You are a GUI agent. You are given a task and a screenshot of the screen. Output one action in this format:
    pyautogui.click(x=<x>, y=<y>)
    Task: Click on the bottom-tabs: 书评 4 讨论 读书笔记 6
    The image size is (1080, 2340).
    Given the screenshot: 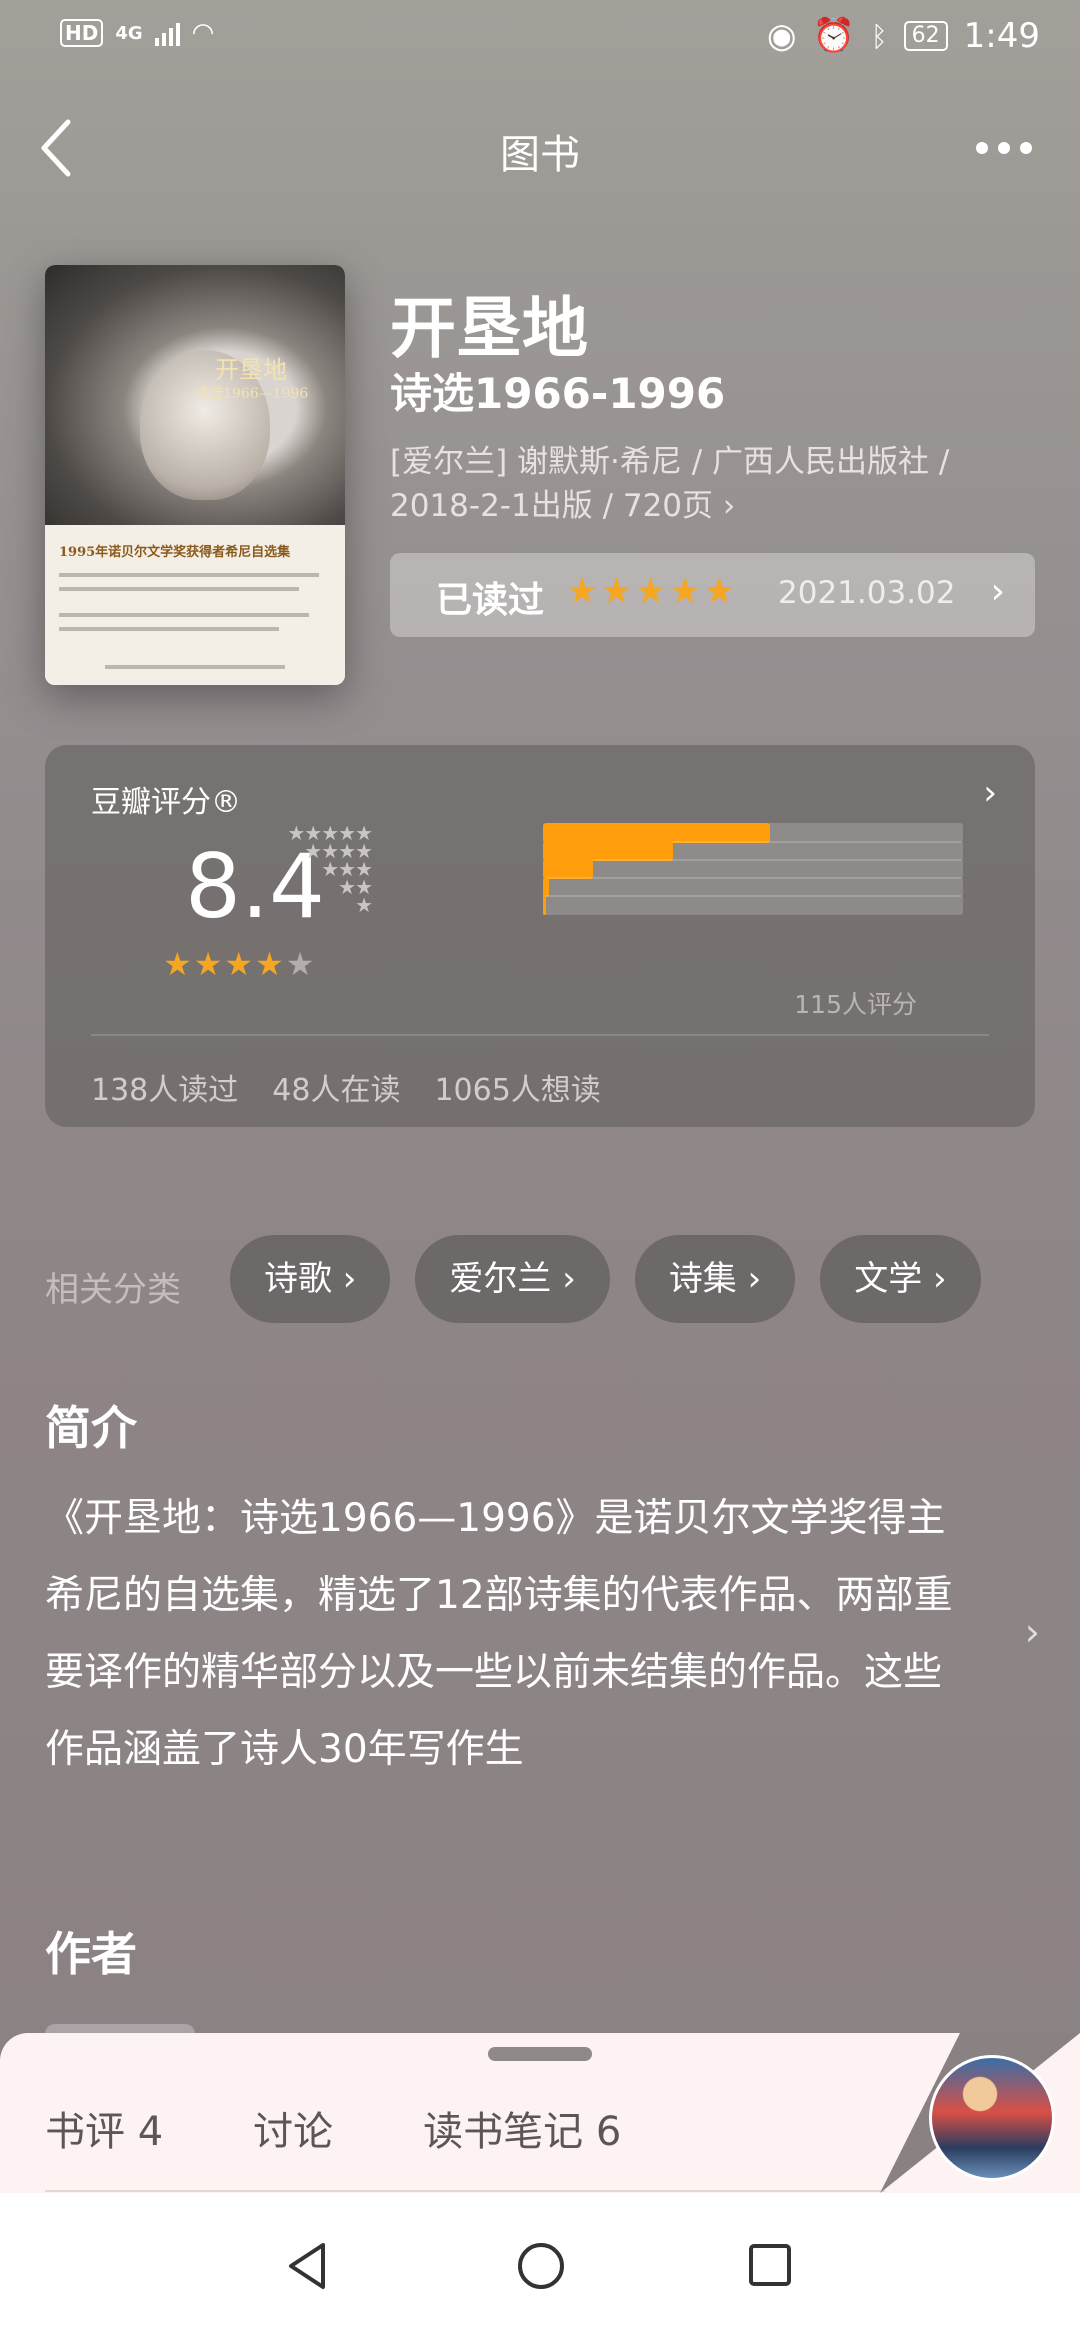 What is the action you would take?
    pyautogui.click(x=378, y=2128)
    